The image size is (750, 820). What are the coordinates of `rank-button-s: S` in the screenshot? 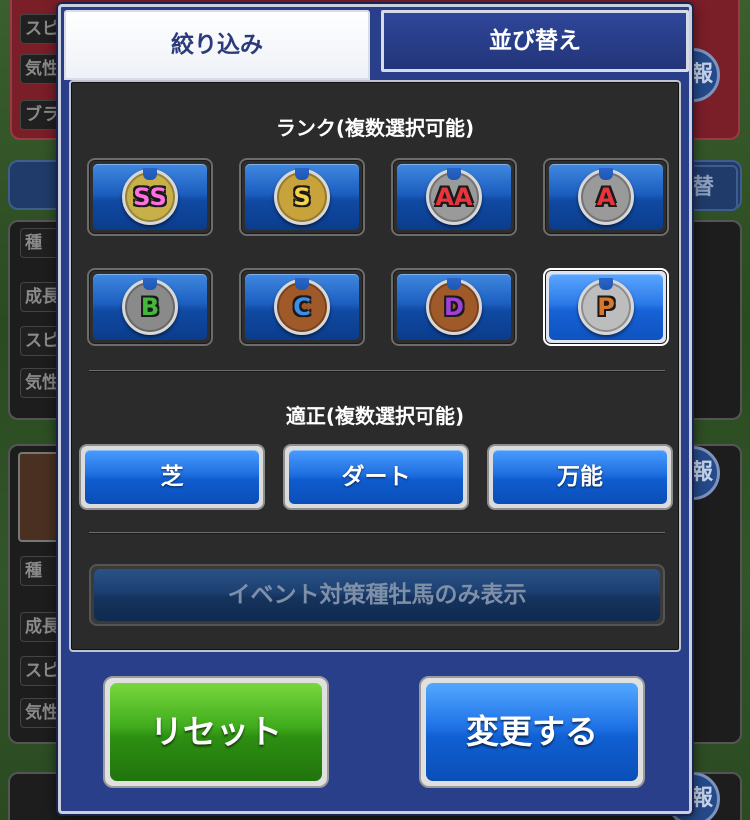 It's located at (302, 197).